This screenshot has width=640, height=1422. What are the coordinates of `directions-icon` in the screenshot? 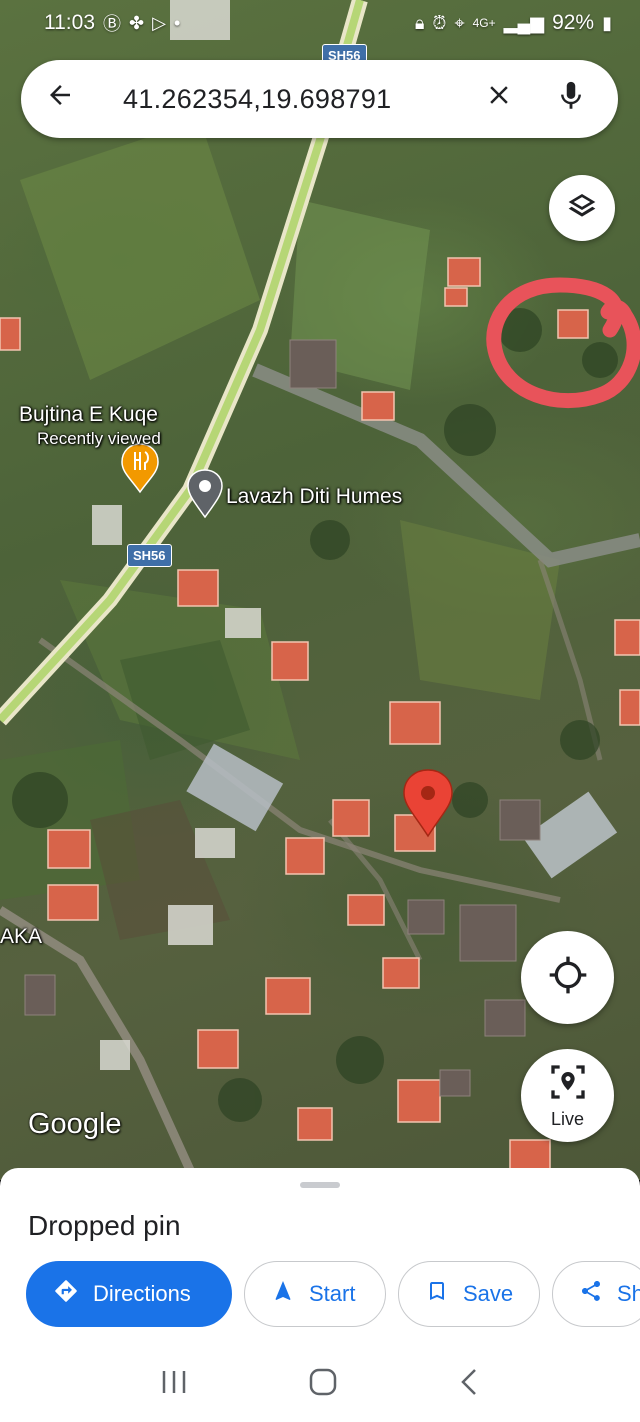 It's located at (66, 1294).